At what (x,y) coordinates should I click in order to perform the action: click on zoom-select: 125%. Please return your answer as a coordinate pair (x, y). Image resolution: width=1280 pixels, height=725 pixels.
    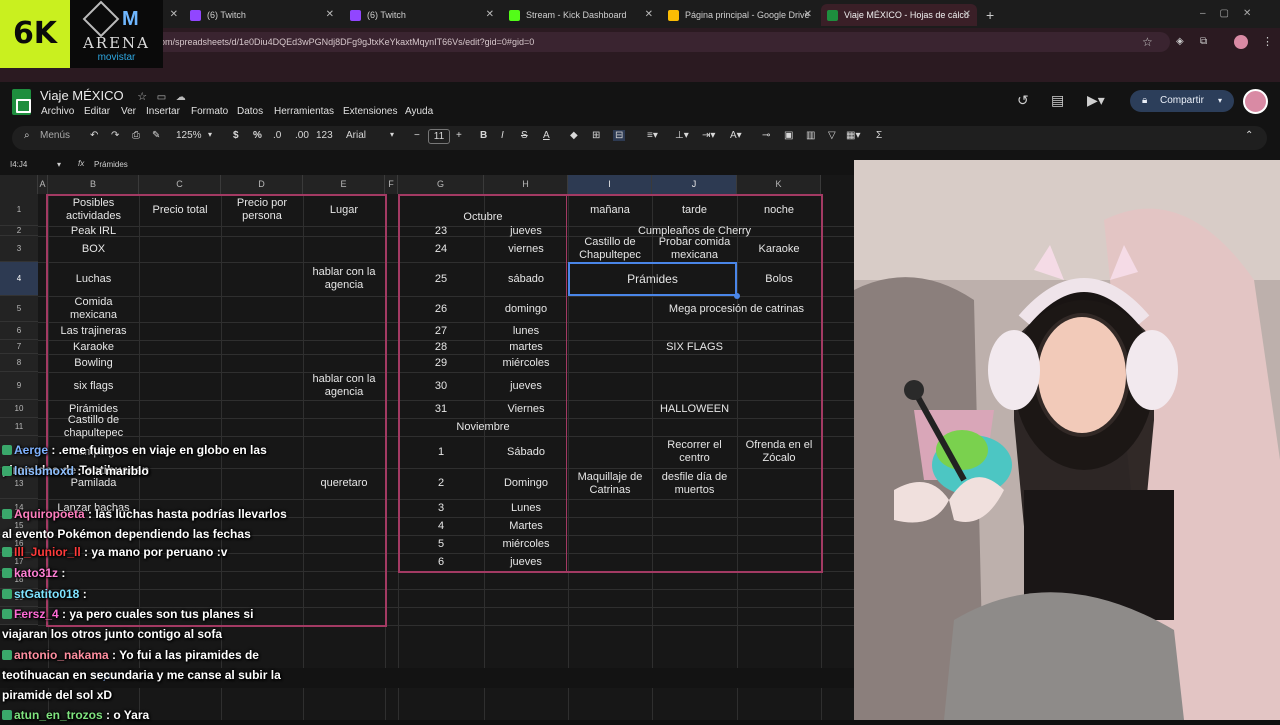
    Looking at the image, I should click on (189, 135).